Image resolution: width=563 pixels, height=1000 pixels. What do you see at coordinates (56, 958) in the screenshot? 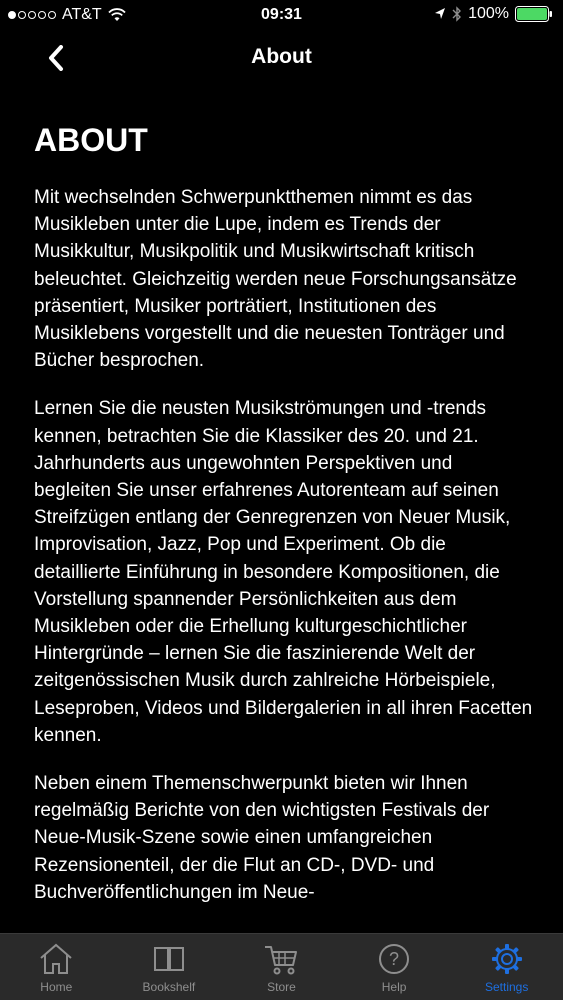
I see `home-icon` at bounding box center [56, 958].